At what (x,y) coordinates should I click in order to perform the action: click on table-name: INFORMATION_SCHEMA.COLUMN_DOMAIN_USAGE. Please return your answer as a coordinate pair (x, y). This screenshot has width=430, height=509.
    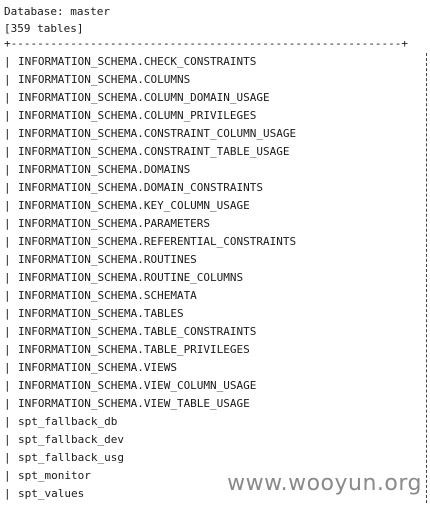
    Looking at the image, I should click on (144, 97).